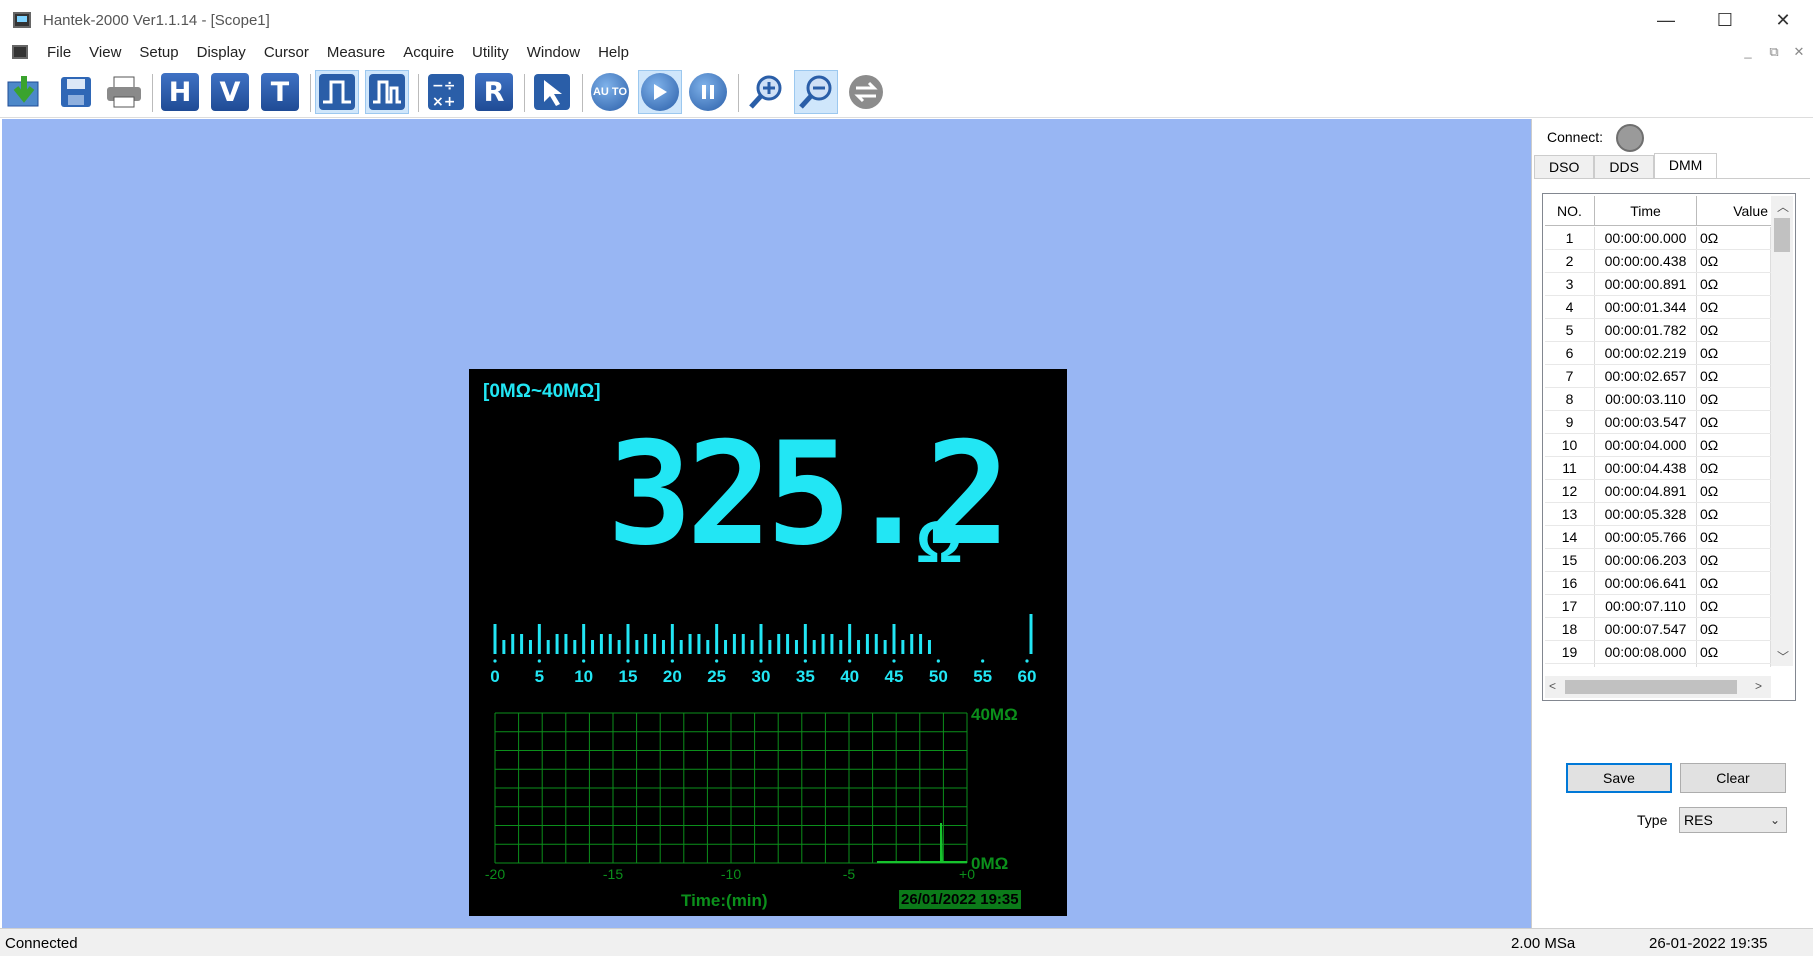  What do you see at coordinates (1646, 353) in the screenshot?
I see `row-time: 00:00:02.219` at bounding box center [1646, 353].